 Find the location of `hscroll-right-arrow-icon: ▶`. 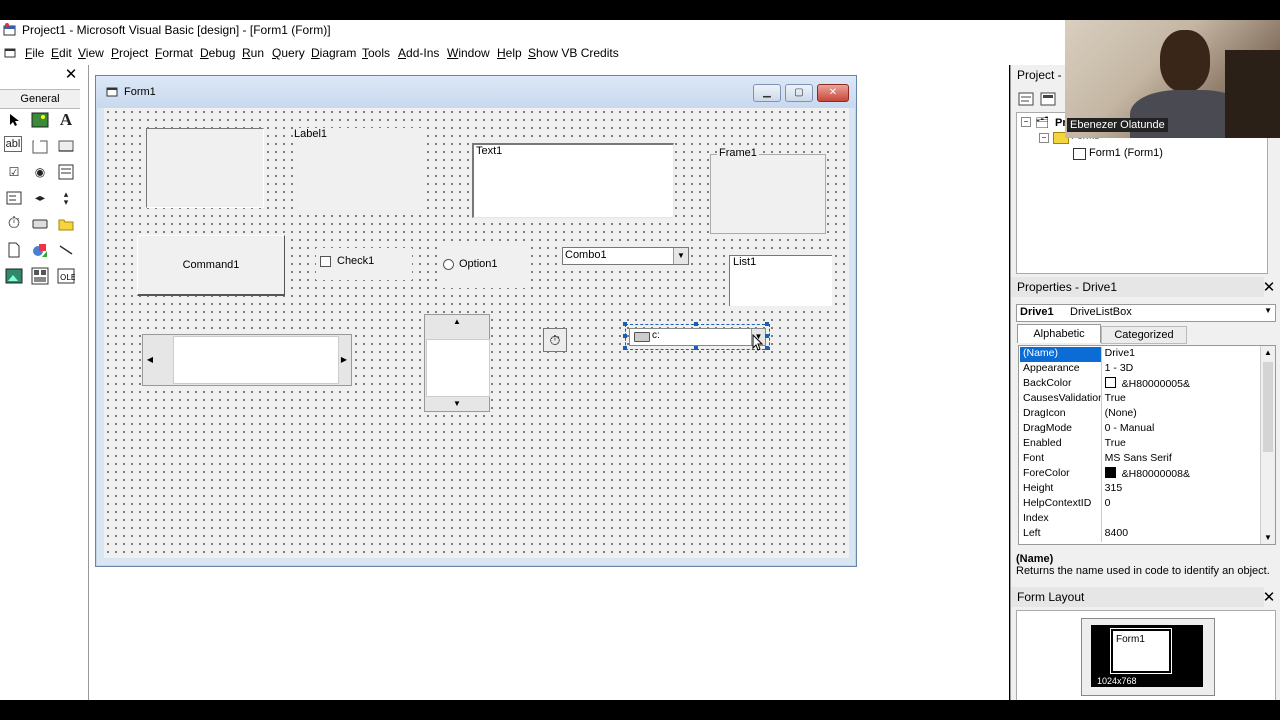

hscroll-right-arrow-icon: ▶ is located at coordinates (344, 360).